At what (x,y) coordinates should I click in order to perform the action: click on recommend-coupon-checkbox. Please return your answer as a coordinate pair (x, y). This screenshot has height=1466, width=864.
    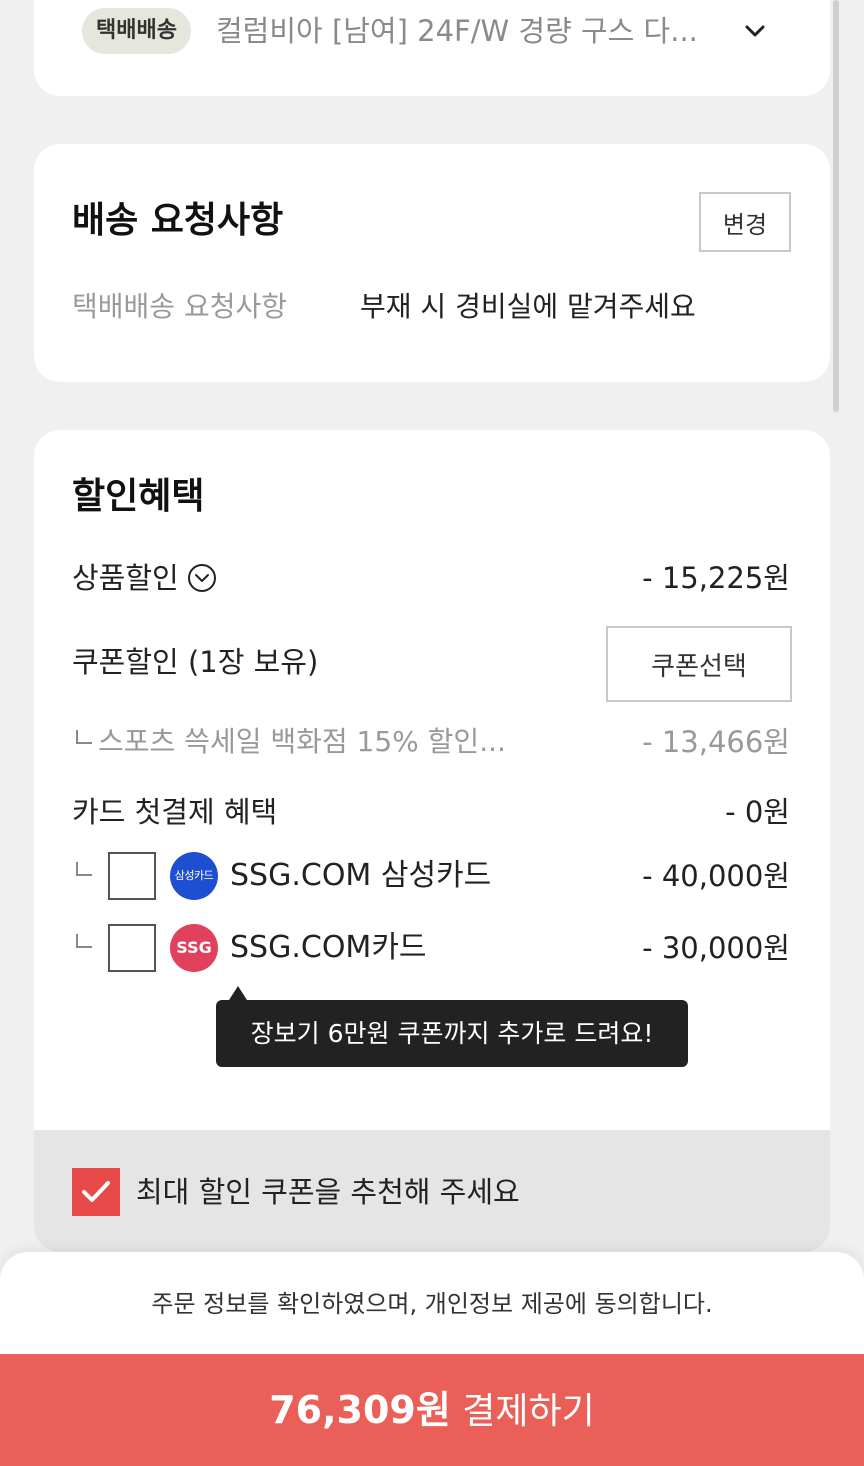
    Looking at the image, I should click on (96, 1192).